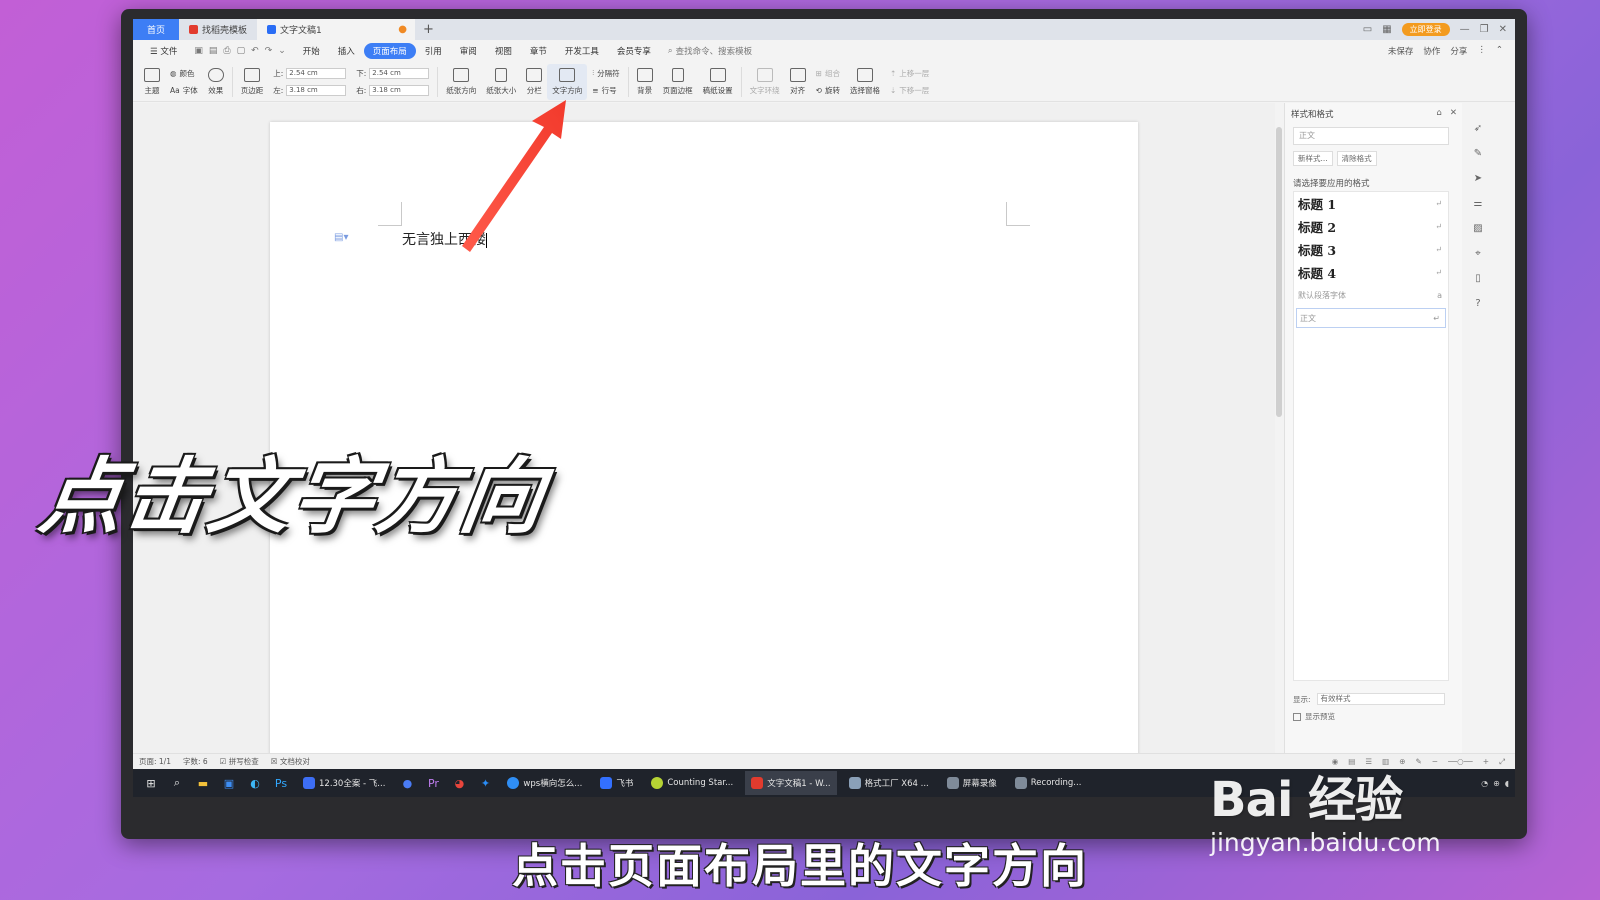 The width and height of the screenshot is (1600, 900). I want to click on style-heading-1: 标题 1 ↵, so click(1371, 203).